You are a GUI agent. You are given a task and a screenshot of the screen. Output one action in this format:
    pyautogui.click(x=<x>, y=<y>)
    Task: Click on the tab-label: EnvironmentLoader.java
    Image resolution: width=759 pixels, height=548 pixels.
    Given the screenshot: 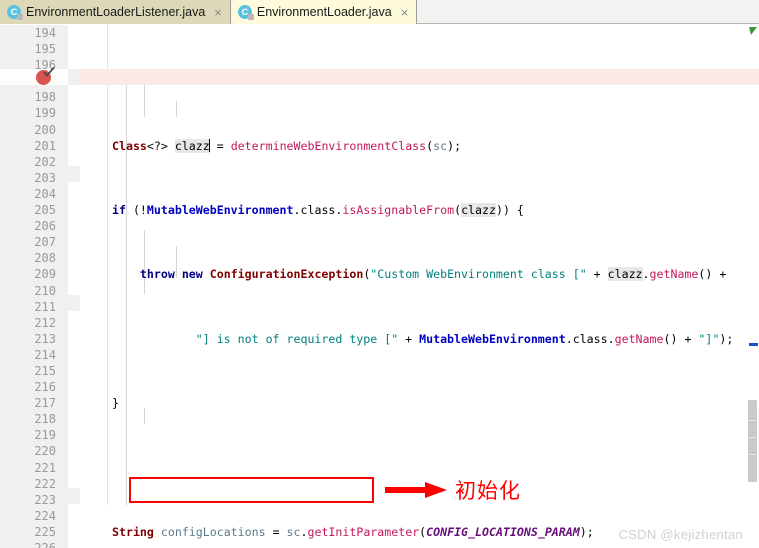 What is the action you would take?
    pyautogui.click(x=324, y=12)
    